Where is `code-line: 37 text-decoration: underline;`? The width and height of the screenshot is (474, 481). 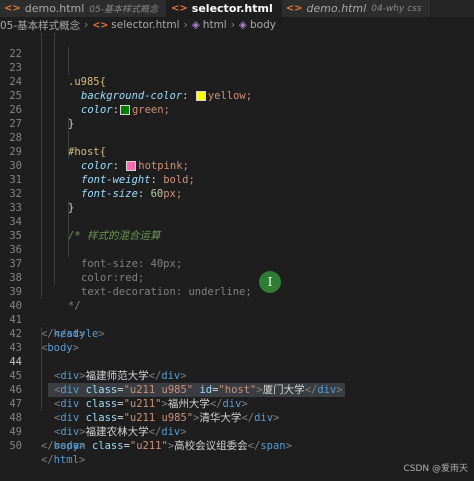
code-line: 37 text-decoration: underline; is located at coordinates (237, 270).